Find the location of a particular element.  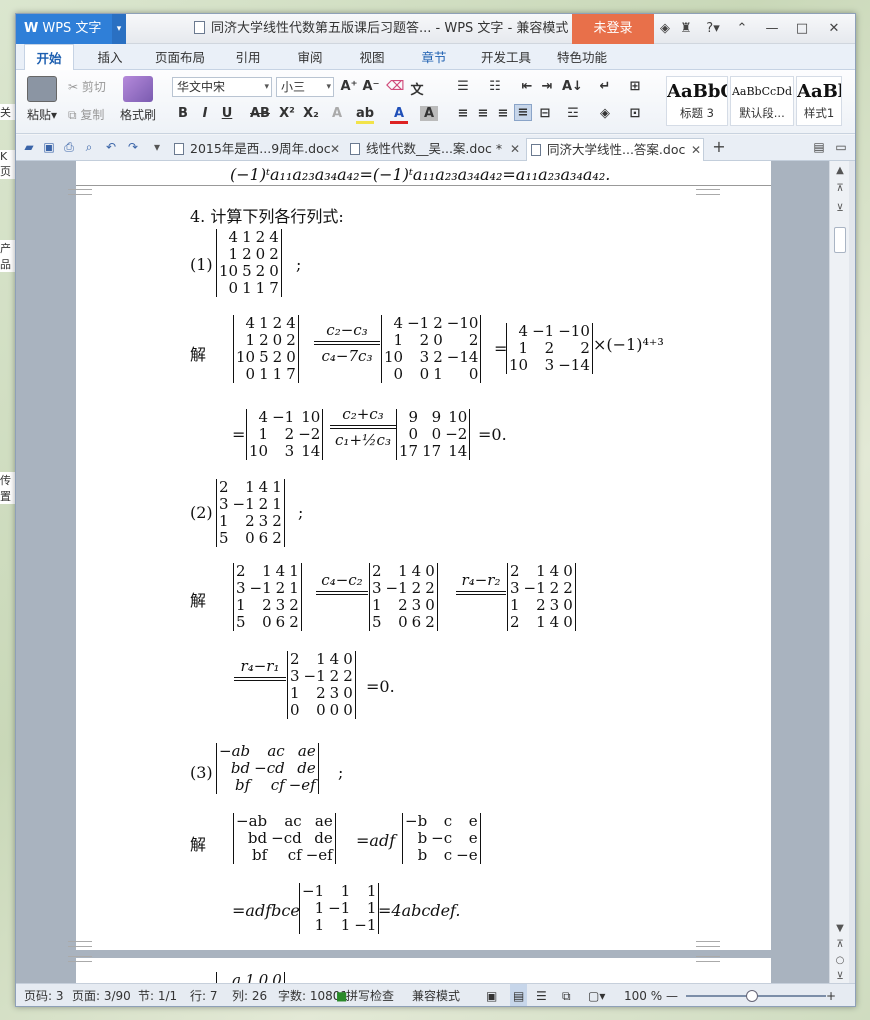

undo-icon: ↶ is located at coordinates (111, 147).